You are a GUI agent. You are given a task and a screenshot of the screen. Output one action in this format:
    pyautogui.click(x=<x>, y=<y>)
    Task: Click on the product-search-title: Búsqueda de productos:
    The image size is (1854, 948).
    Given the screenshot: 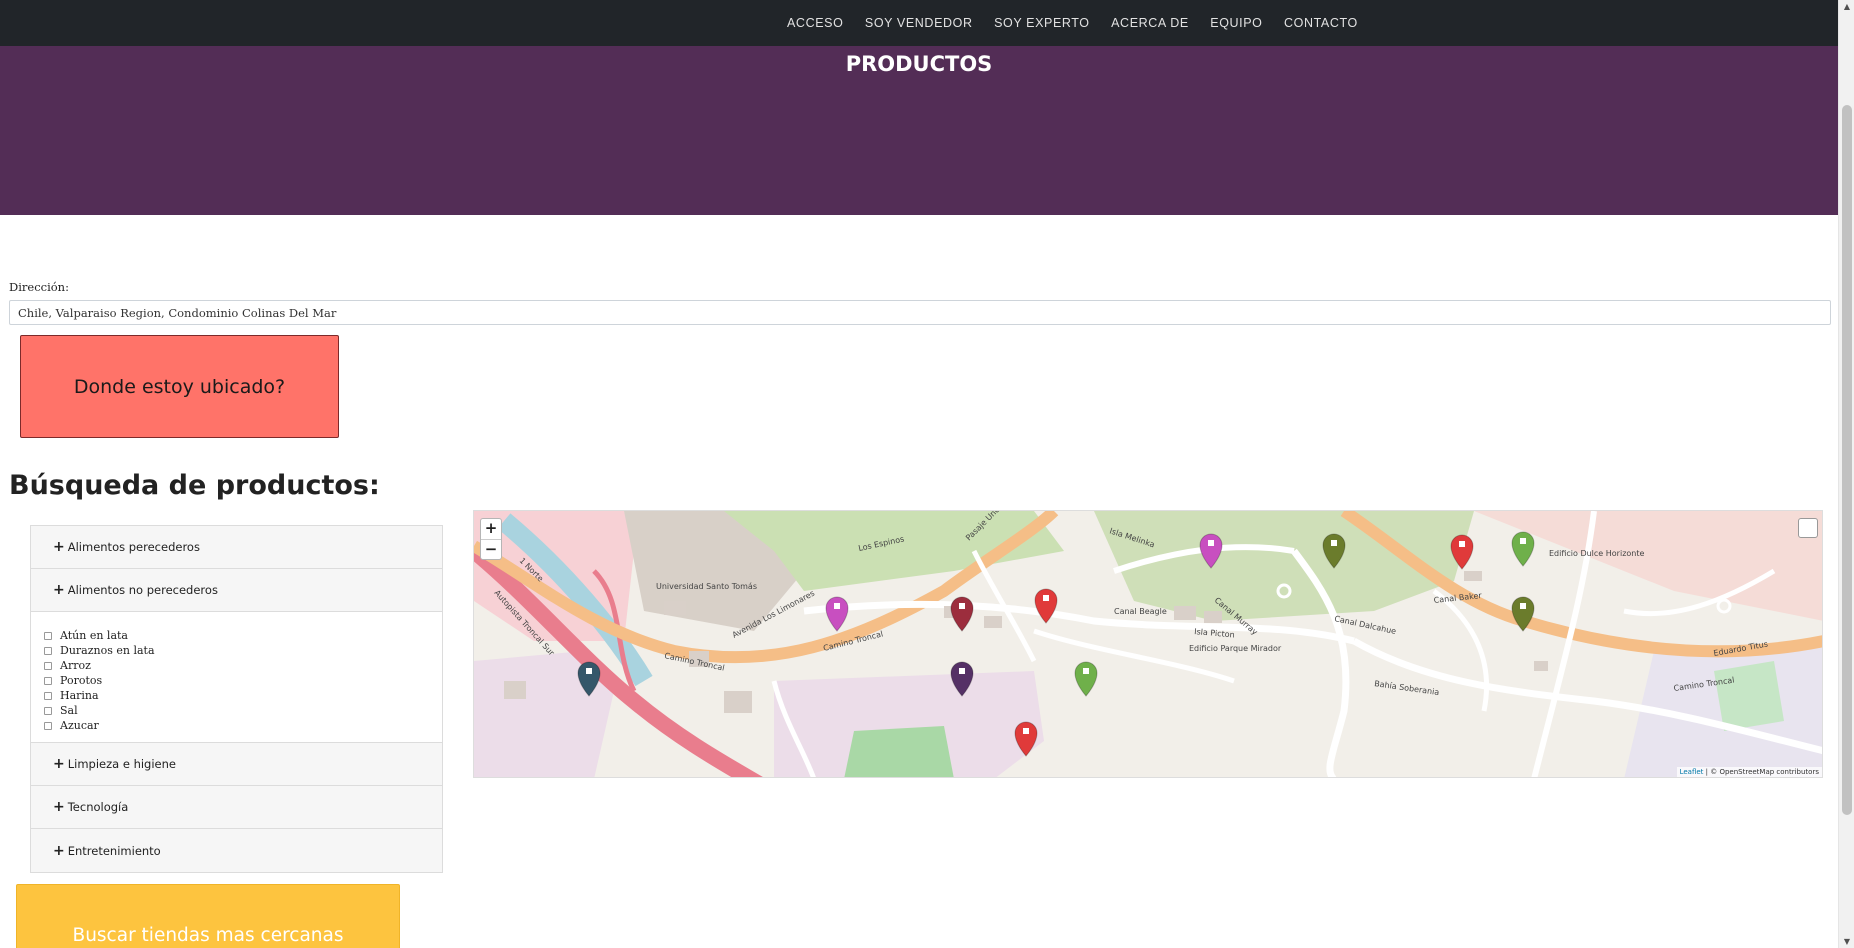 What is the action you would take?
    pyautogui.click(x=194, y=485)
    